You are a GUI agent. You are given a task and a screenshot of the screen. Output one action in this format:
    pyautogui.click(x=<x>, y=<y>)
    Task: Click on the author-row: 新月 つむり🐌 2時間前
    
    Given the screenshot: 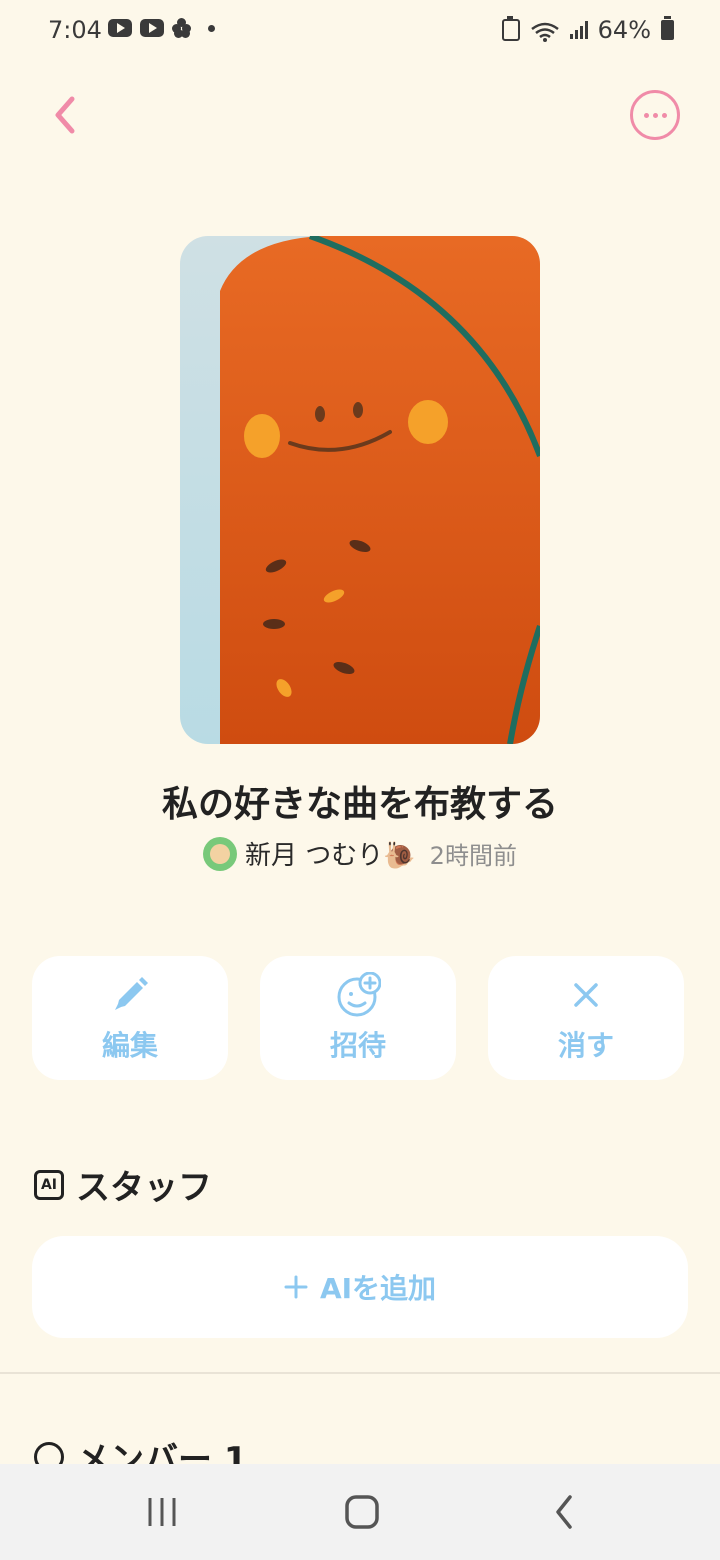 What is the action you would take?
    pyautogui.click(x=360, y=853)
    